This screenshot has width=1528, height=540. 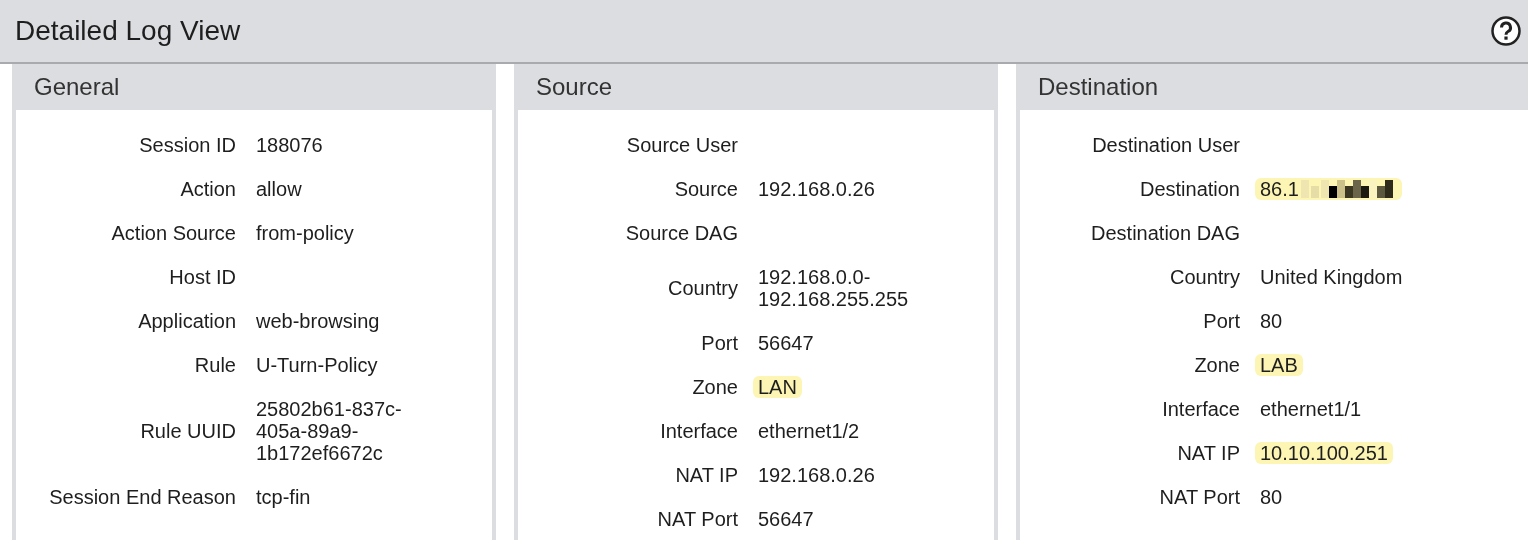 What do you see at coordinates (202, 277) in the screenshot?
I see `field-label: Host ID` at bounding box center [202, 277].